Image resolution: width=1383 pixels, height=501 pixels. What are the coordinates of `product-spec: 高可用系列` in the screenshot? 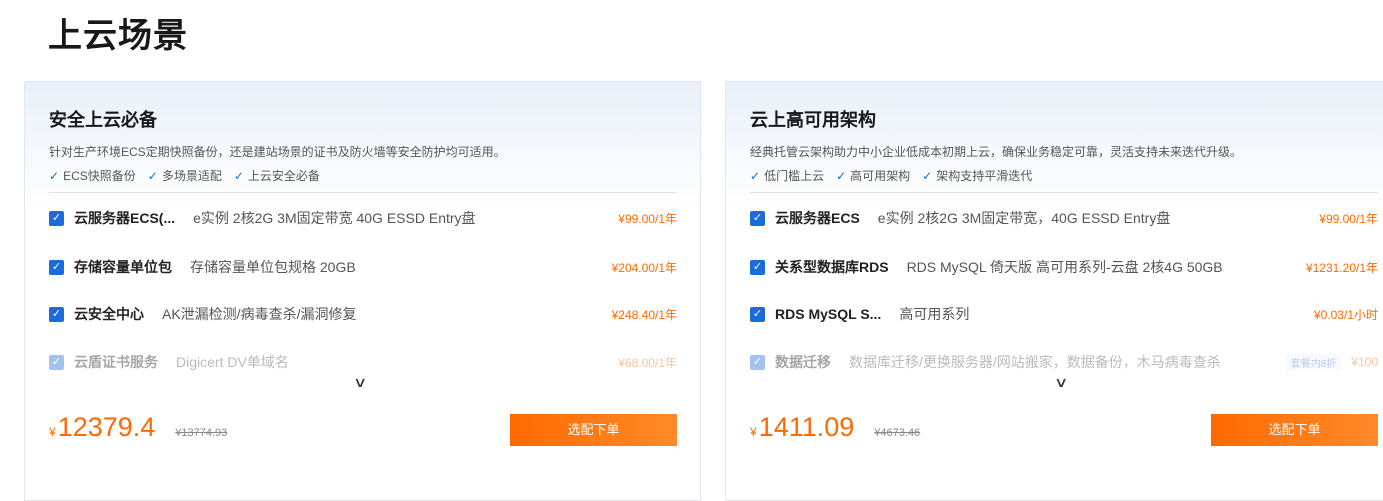 It's located at (934, 314).